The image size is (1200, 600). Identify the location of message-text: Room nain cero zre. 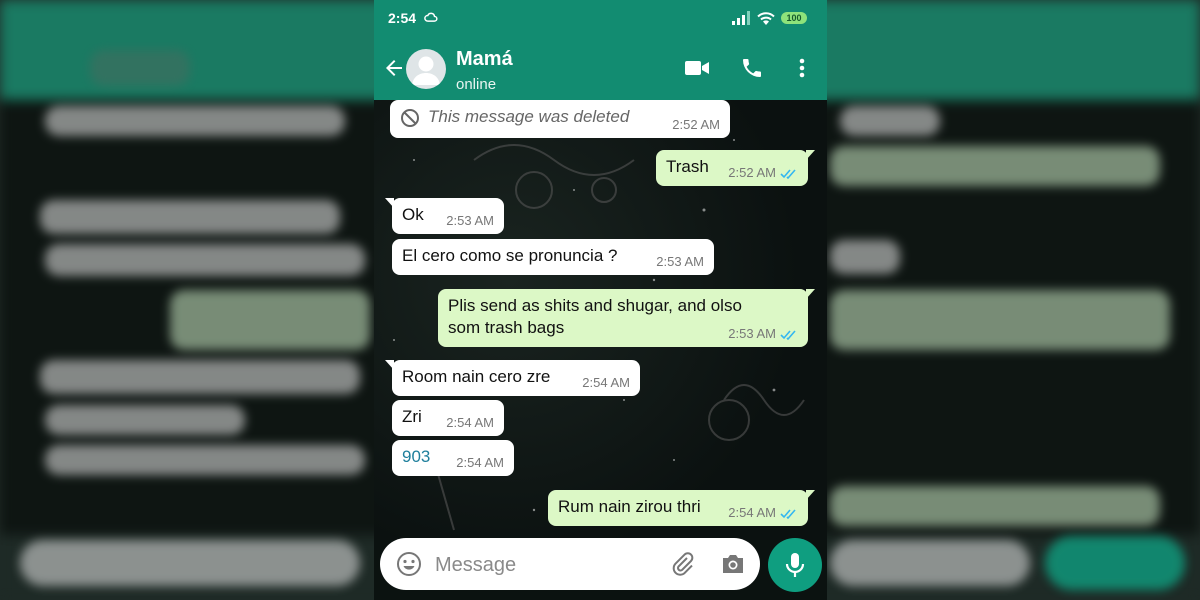
(476, 376).